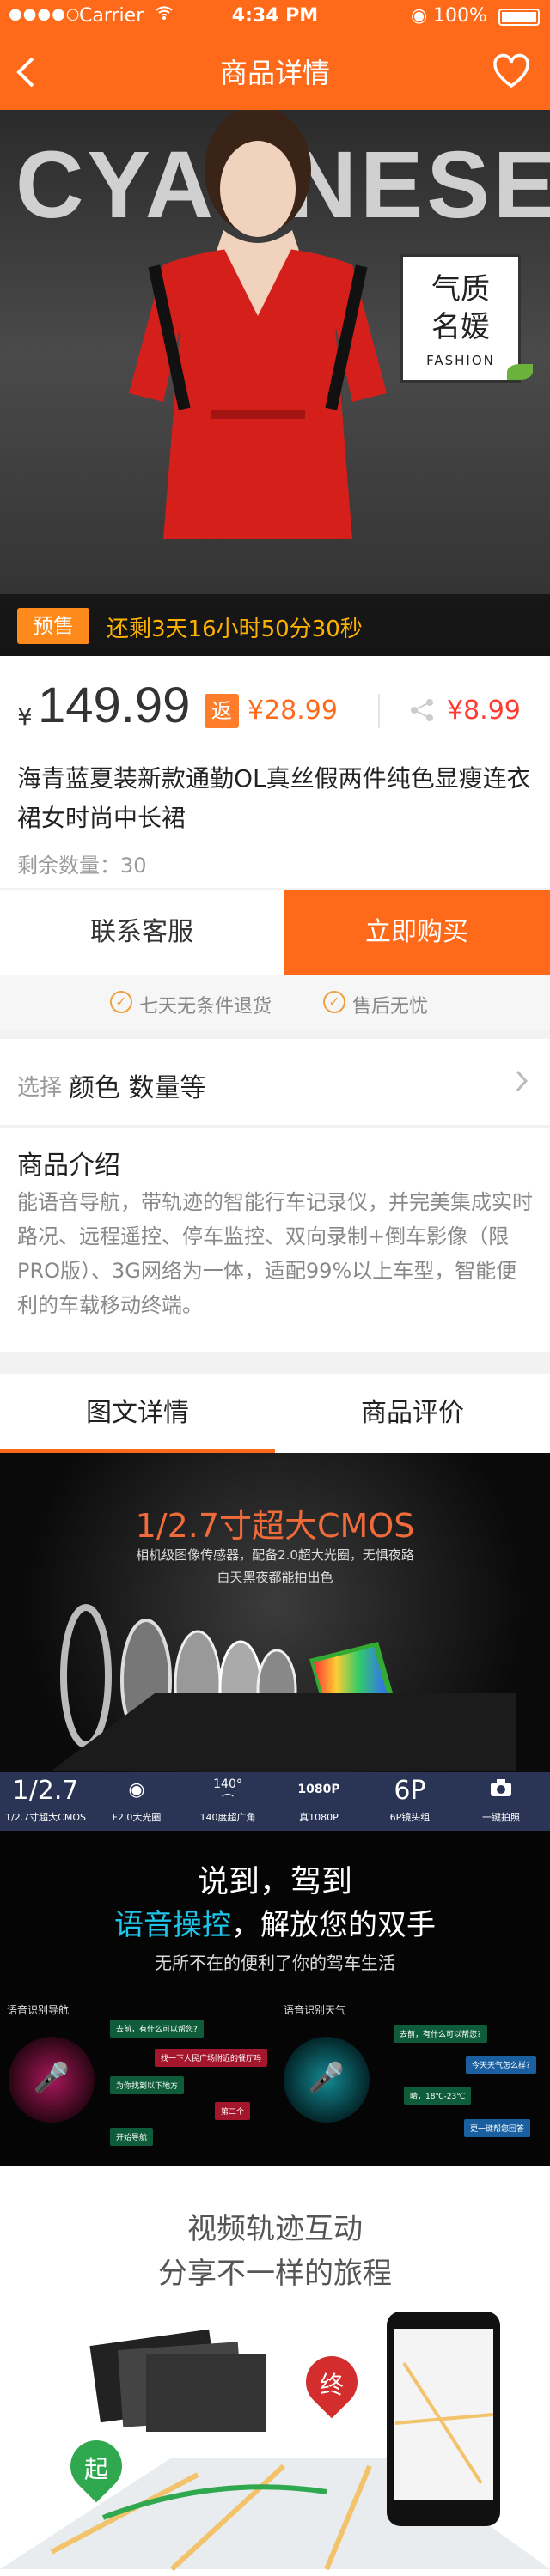  Describe the element at coordinates (520, 372) in the screenshot. I see `leaf-icon` at that location.